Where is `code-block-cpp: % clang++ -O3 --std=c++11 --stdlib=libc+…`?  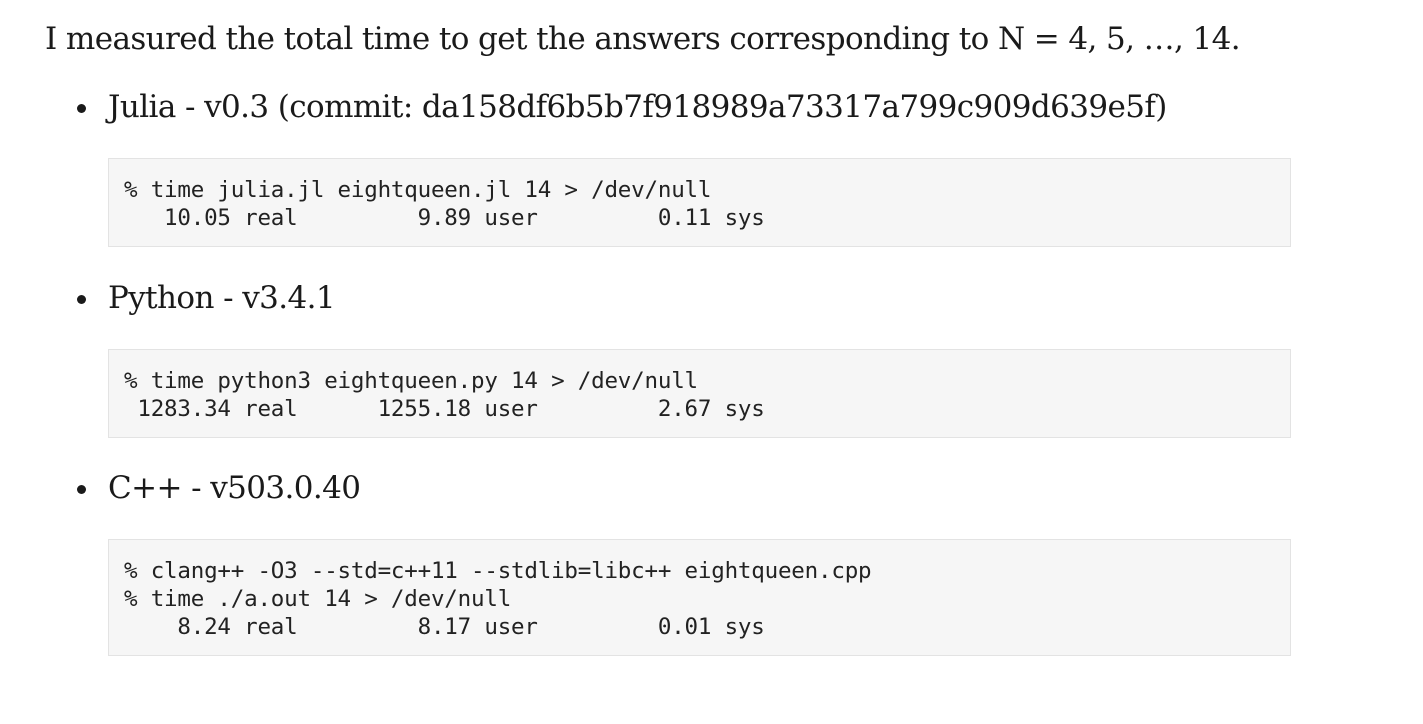
code-block-cpp: % clang++ -O3 --std=c++11 --stdlib=libc+… is located at coordinates (699, 597).